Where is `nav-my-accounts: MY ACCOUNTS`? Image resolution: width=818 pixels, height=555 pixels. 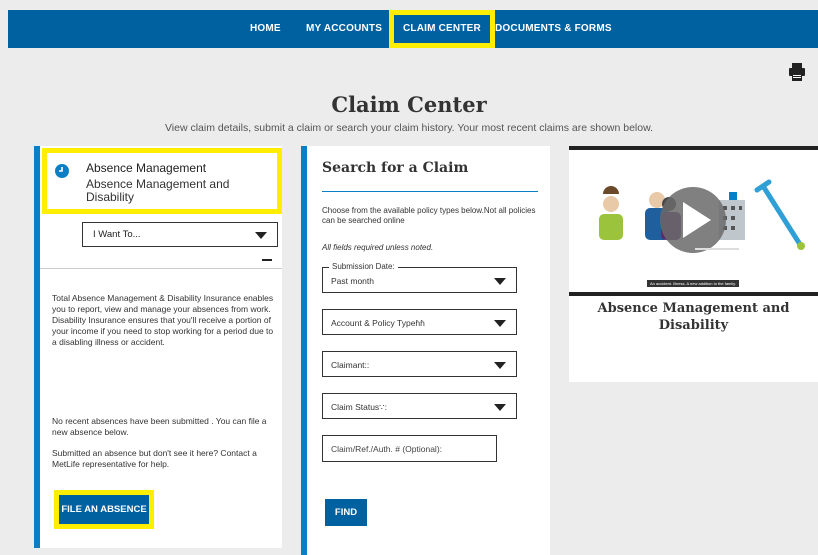 nav-my-accounts: MY ACCOUNTS is located at coordinates (344, 29).